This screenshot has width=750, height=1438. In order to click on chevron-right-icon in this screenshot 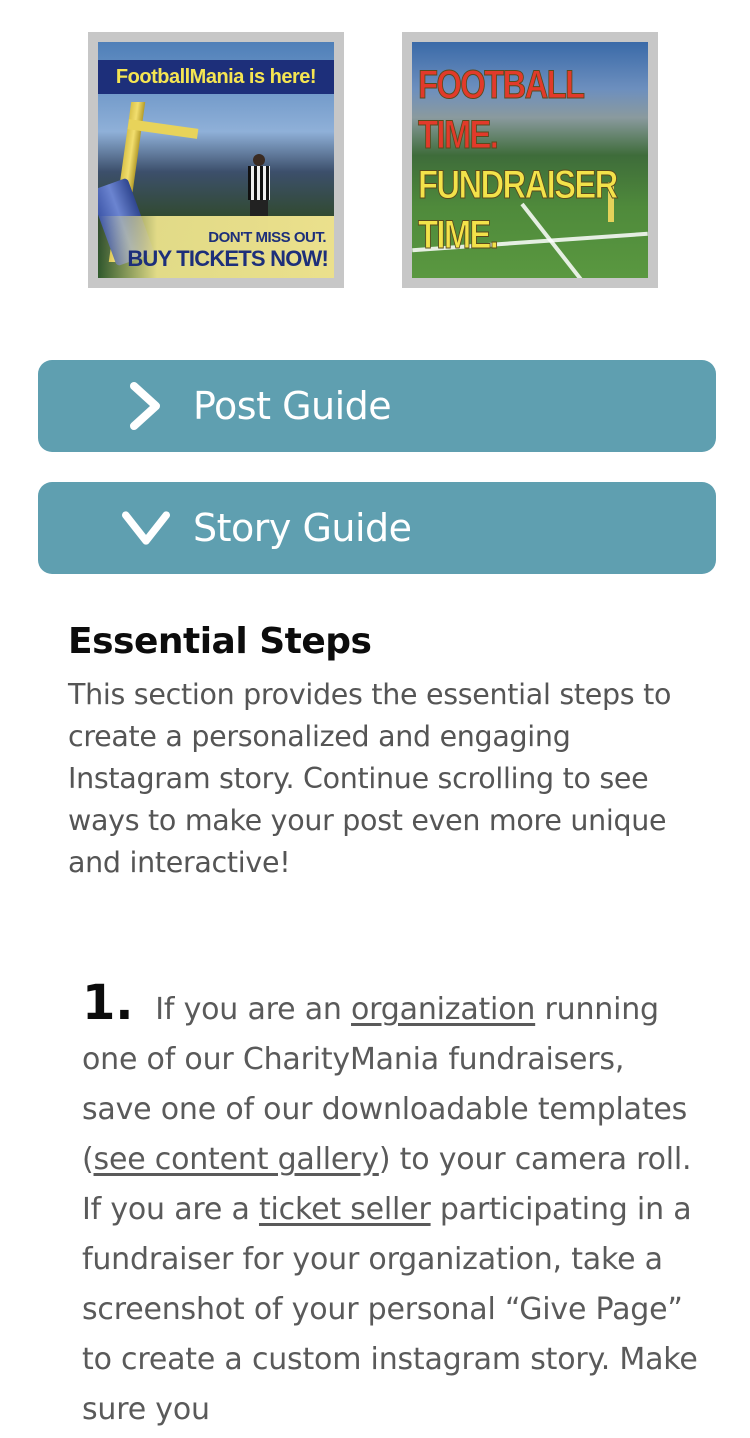, I will do `click(146, 406)`.